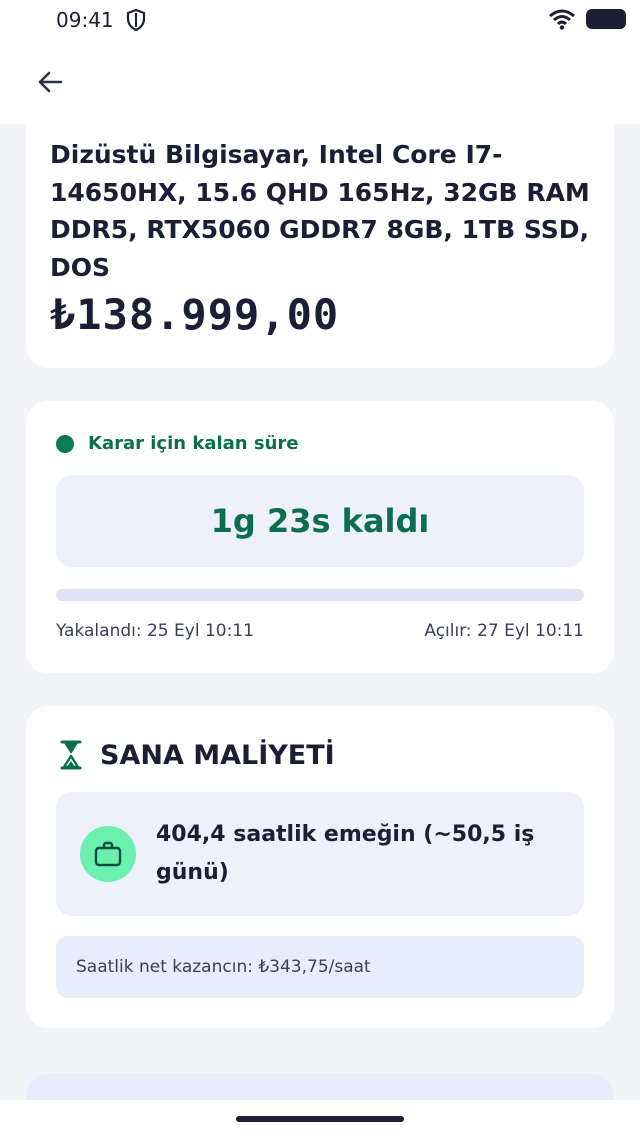 The width and height of the screenshot is (640, 1138). What do you see at coordinates (345, 853) in the screenshot?
I see `labor-cost-text: 404,4 saatlik emeğin (~50,5 iş günü)` at bounding box center [345, 853].